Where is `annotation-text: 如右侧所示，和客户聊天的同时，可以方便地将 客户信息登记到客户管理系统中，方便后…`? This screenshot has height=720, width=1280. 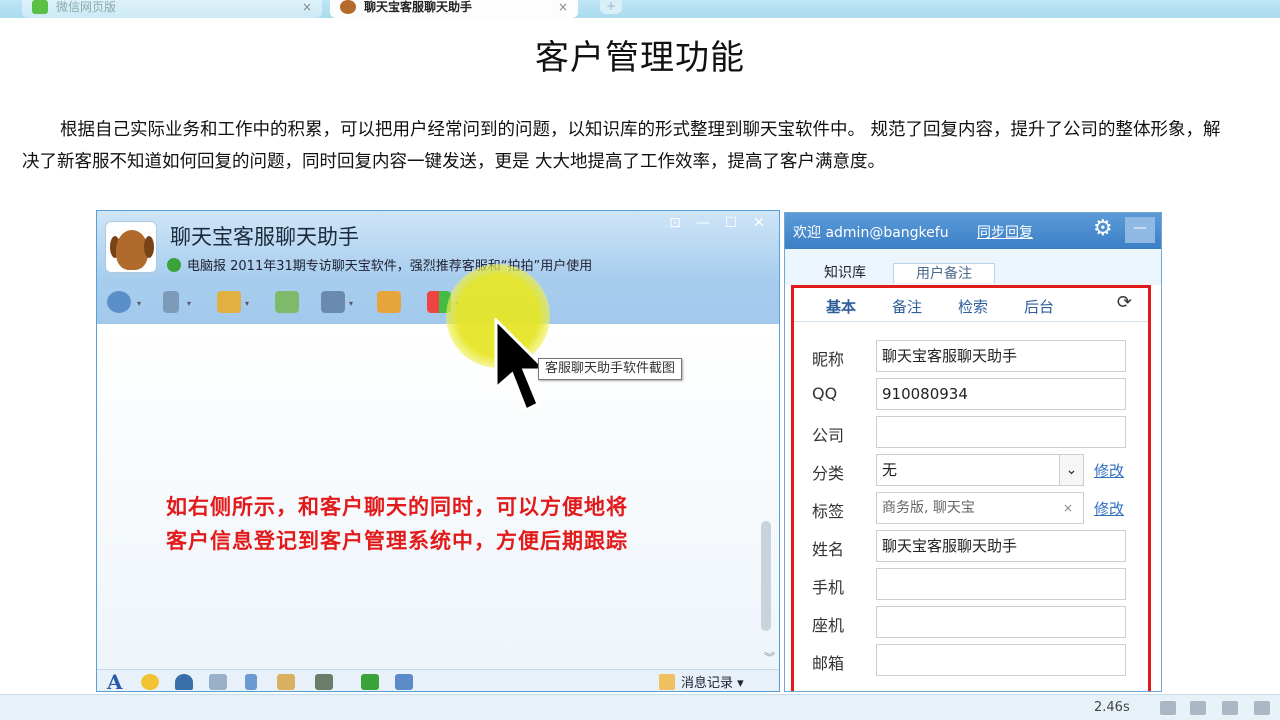 annotation-text: 如右侧所示，和客户聊天的同时，可以方便地将 客户信息登记到客户管理系统中，方便后… is located at coordinates (436, 524).